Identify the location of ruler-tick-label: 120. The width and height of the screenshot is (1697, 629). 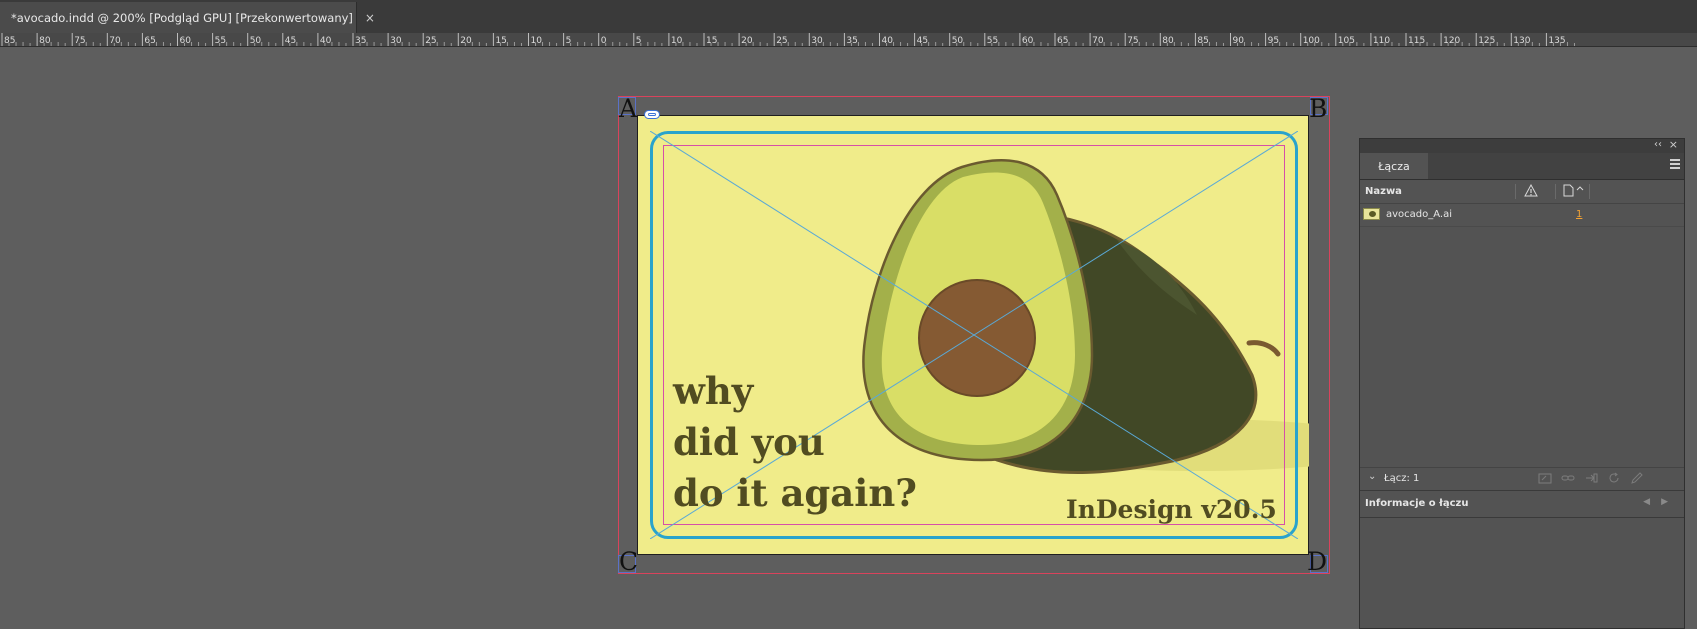
(1451, 41).